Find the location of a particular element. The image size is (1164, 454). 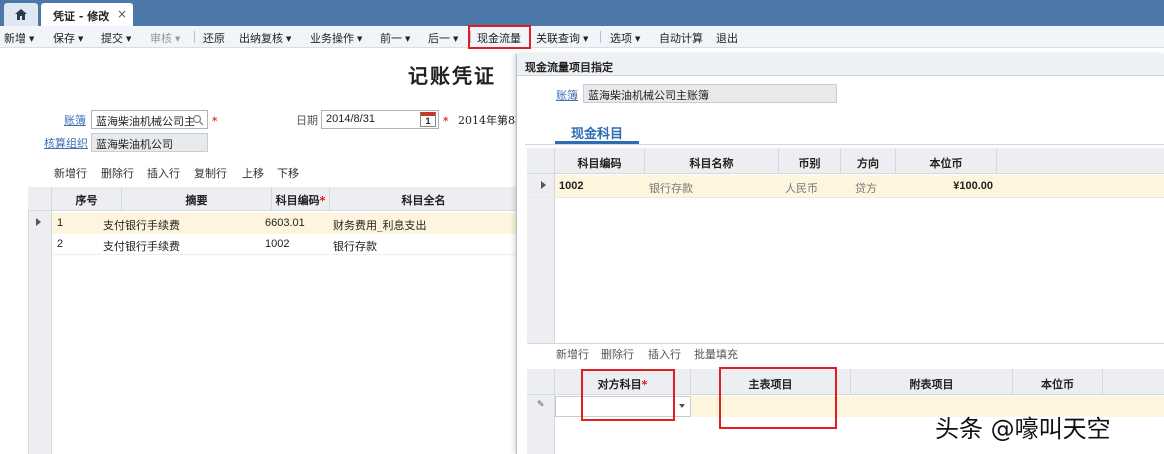

edit-pencil-icon: ✎ is located at coordinates (541, 405).